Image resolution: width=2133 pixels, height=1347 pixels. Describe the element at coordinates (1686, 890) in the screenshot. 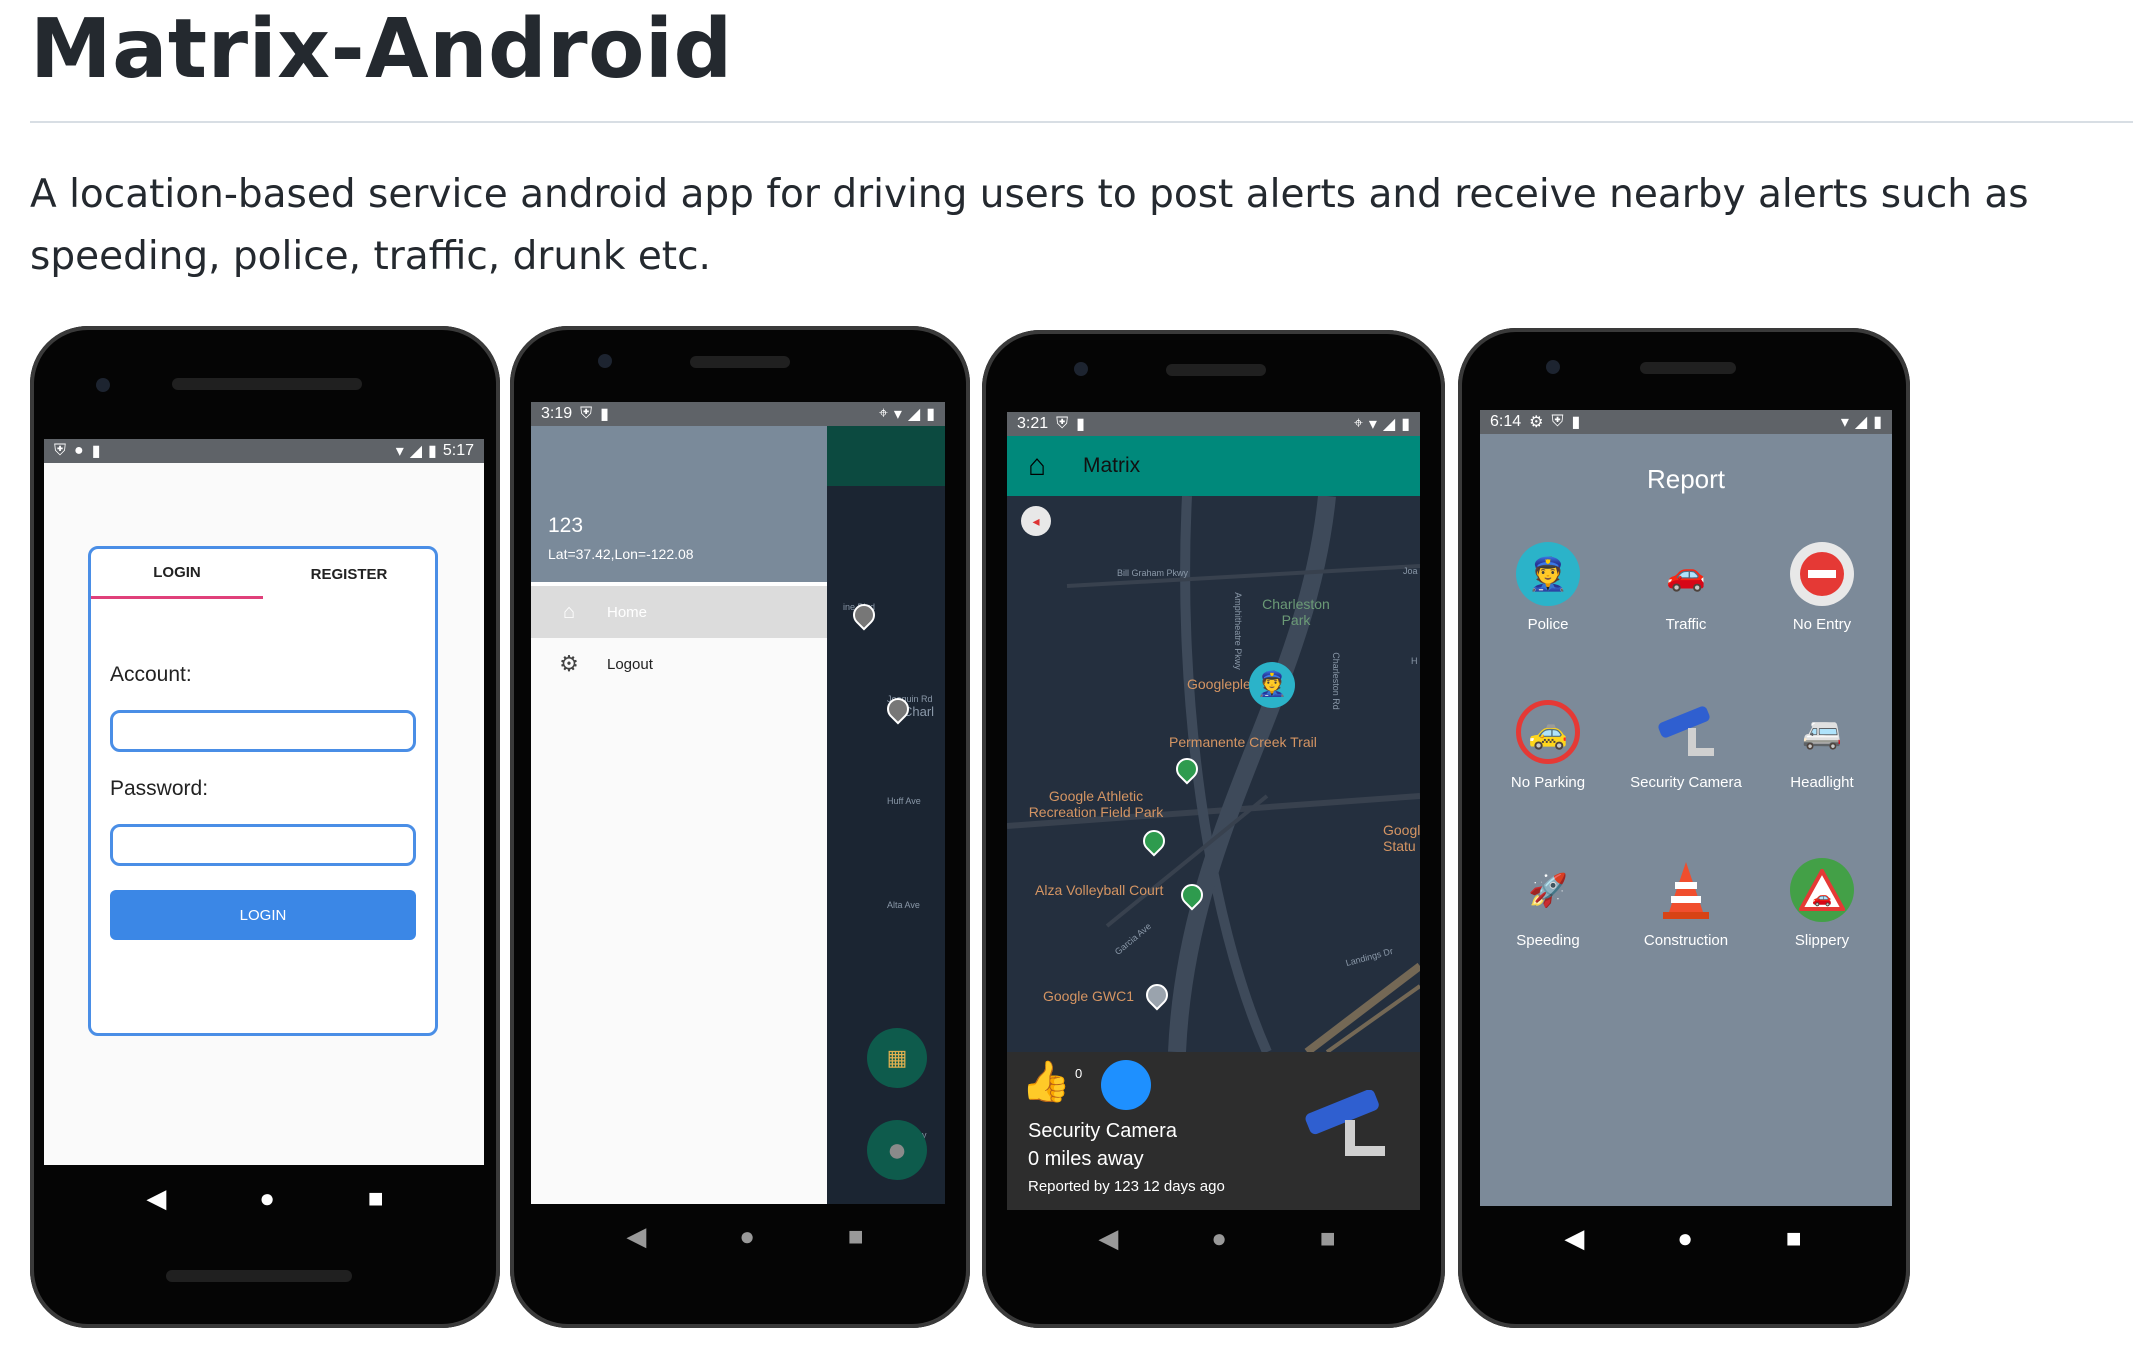

I see `construction-icon` at that location.